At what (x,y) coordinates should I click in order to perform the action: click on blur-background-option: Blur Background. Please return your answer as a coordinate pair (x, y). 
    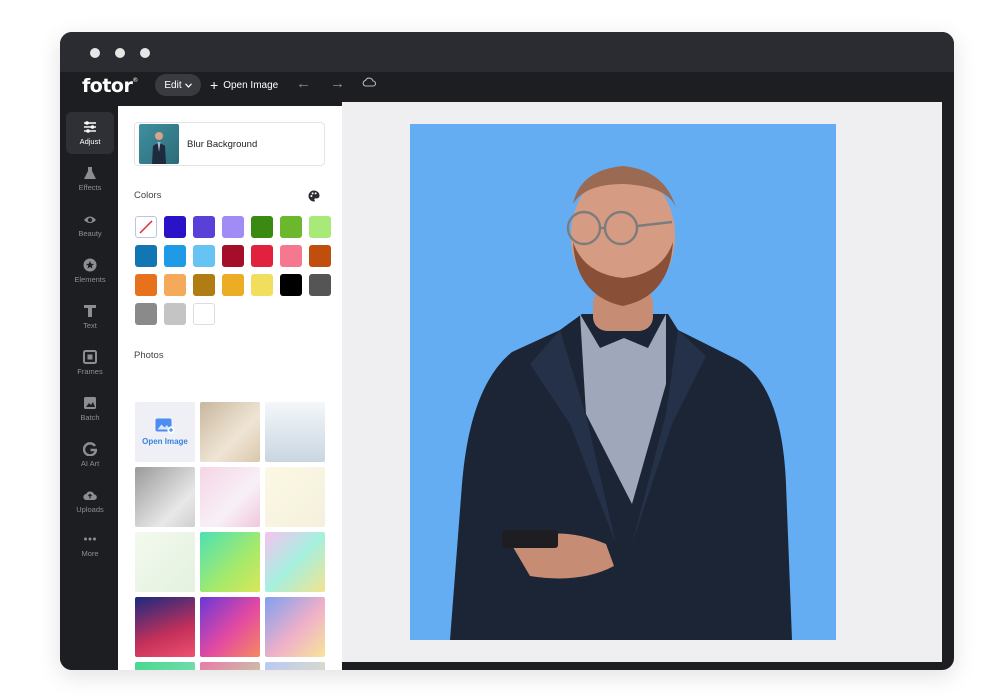
    Looking at the image, I should click on (229, 144).